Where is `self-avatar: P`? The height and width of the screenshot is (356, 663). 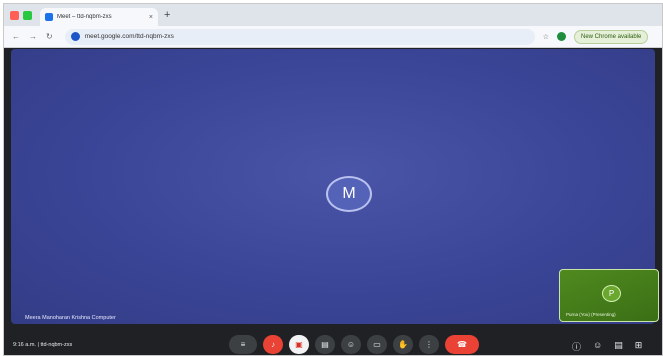
self-avatar: P is located at coordinates (611, 293).